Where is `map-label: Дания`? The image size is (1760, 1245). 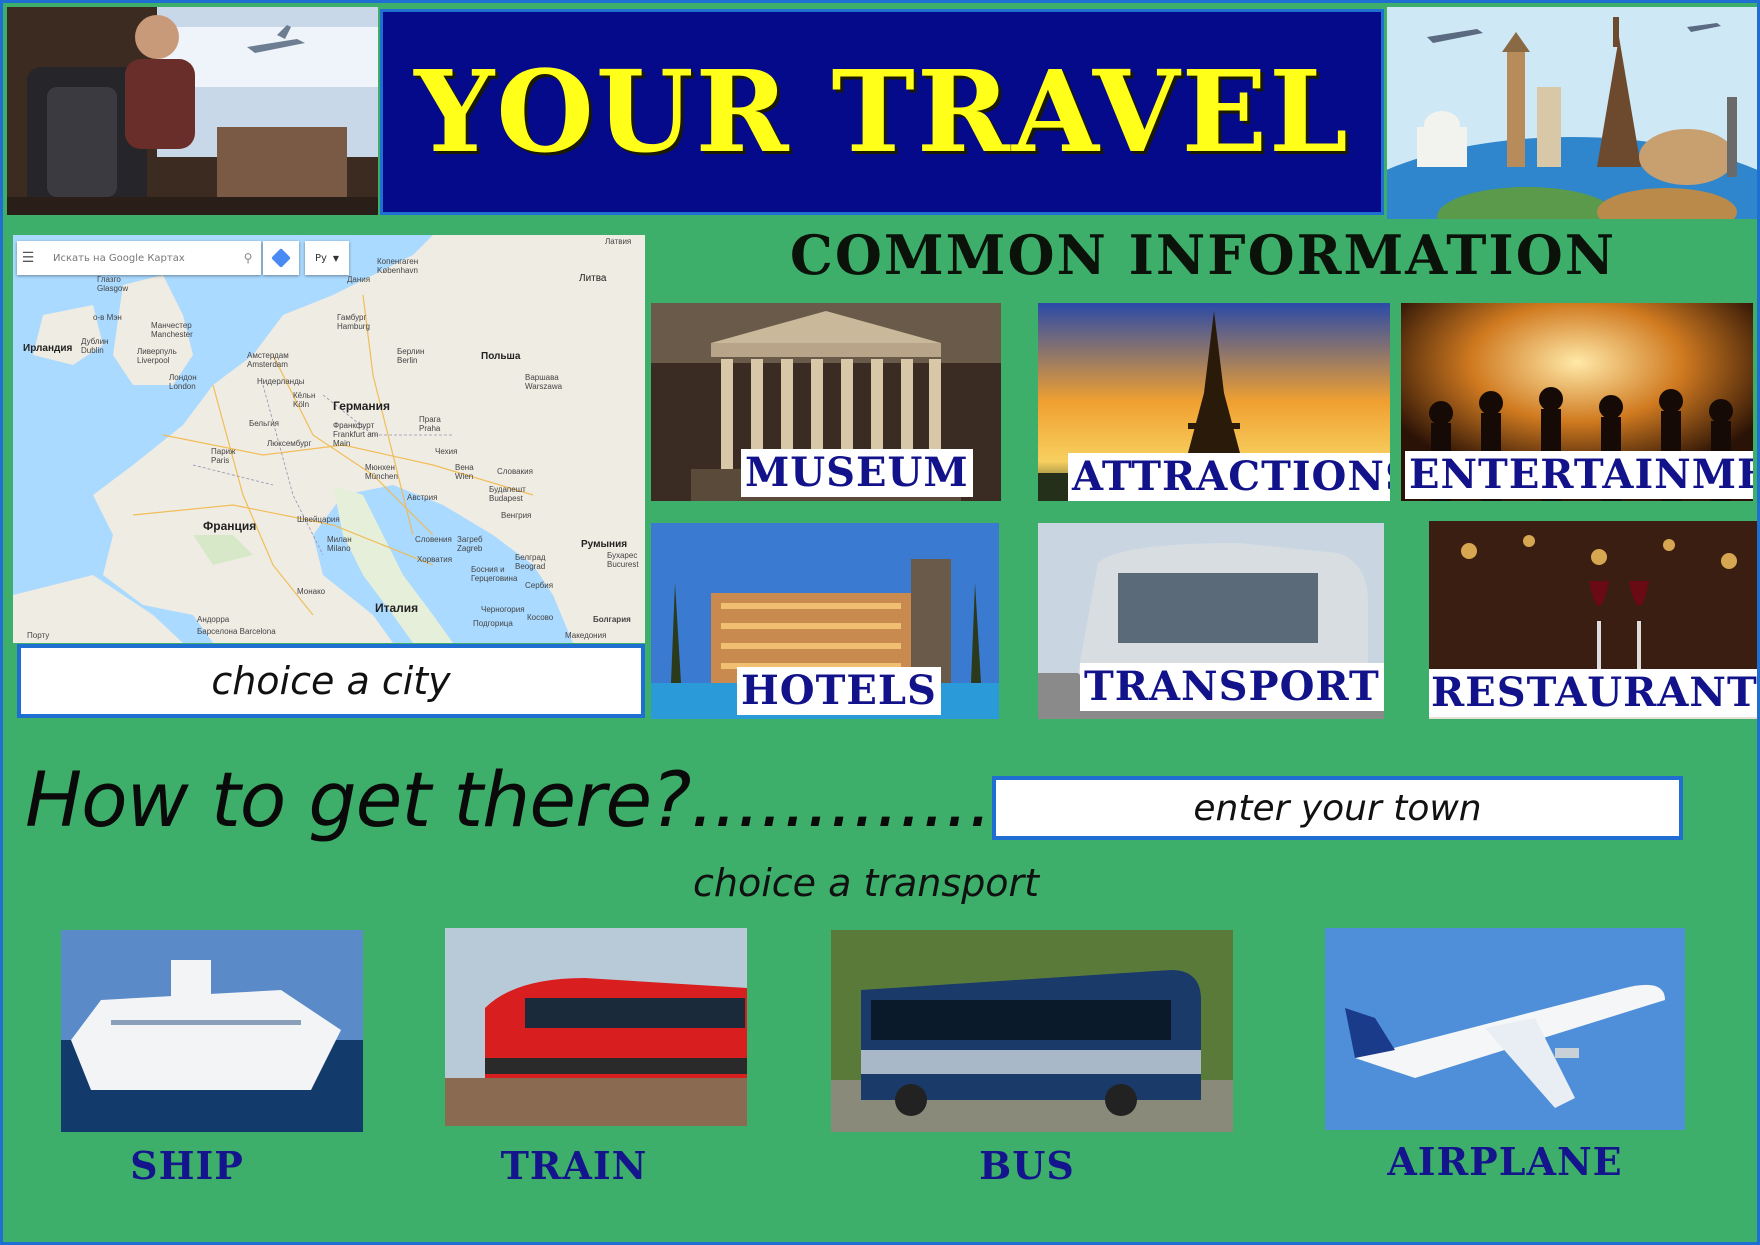 map-label: Дания is located at coordinates (359, 279).